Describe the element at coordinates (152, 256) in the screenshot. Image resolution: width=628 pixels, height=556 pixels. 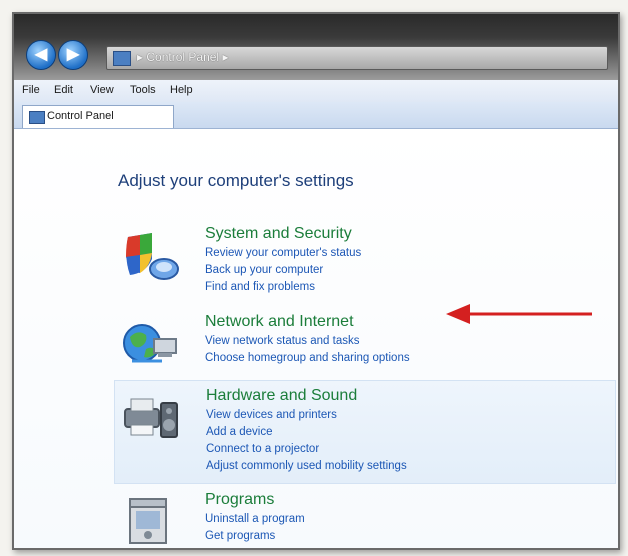
I see `shield-icon` at that location.